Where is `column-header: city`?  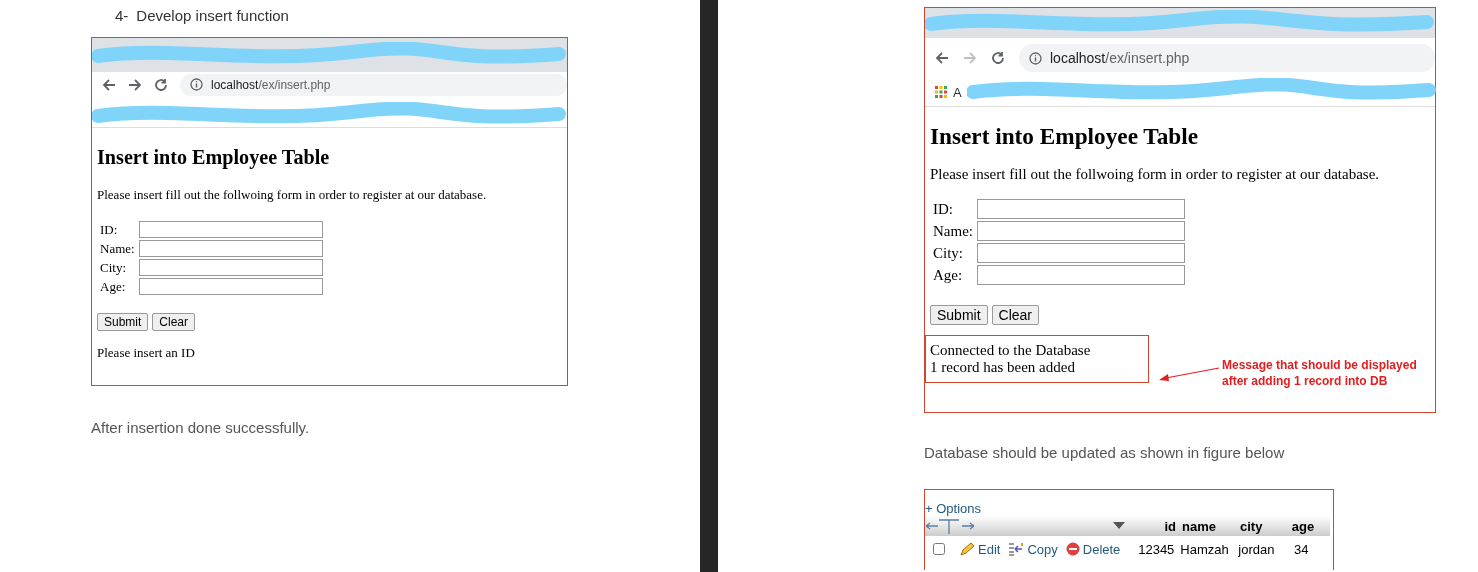 column-header: city is located at coordinates (1263, 526).